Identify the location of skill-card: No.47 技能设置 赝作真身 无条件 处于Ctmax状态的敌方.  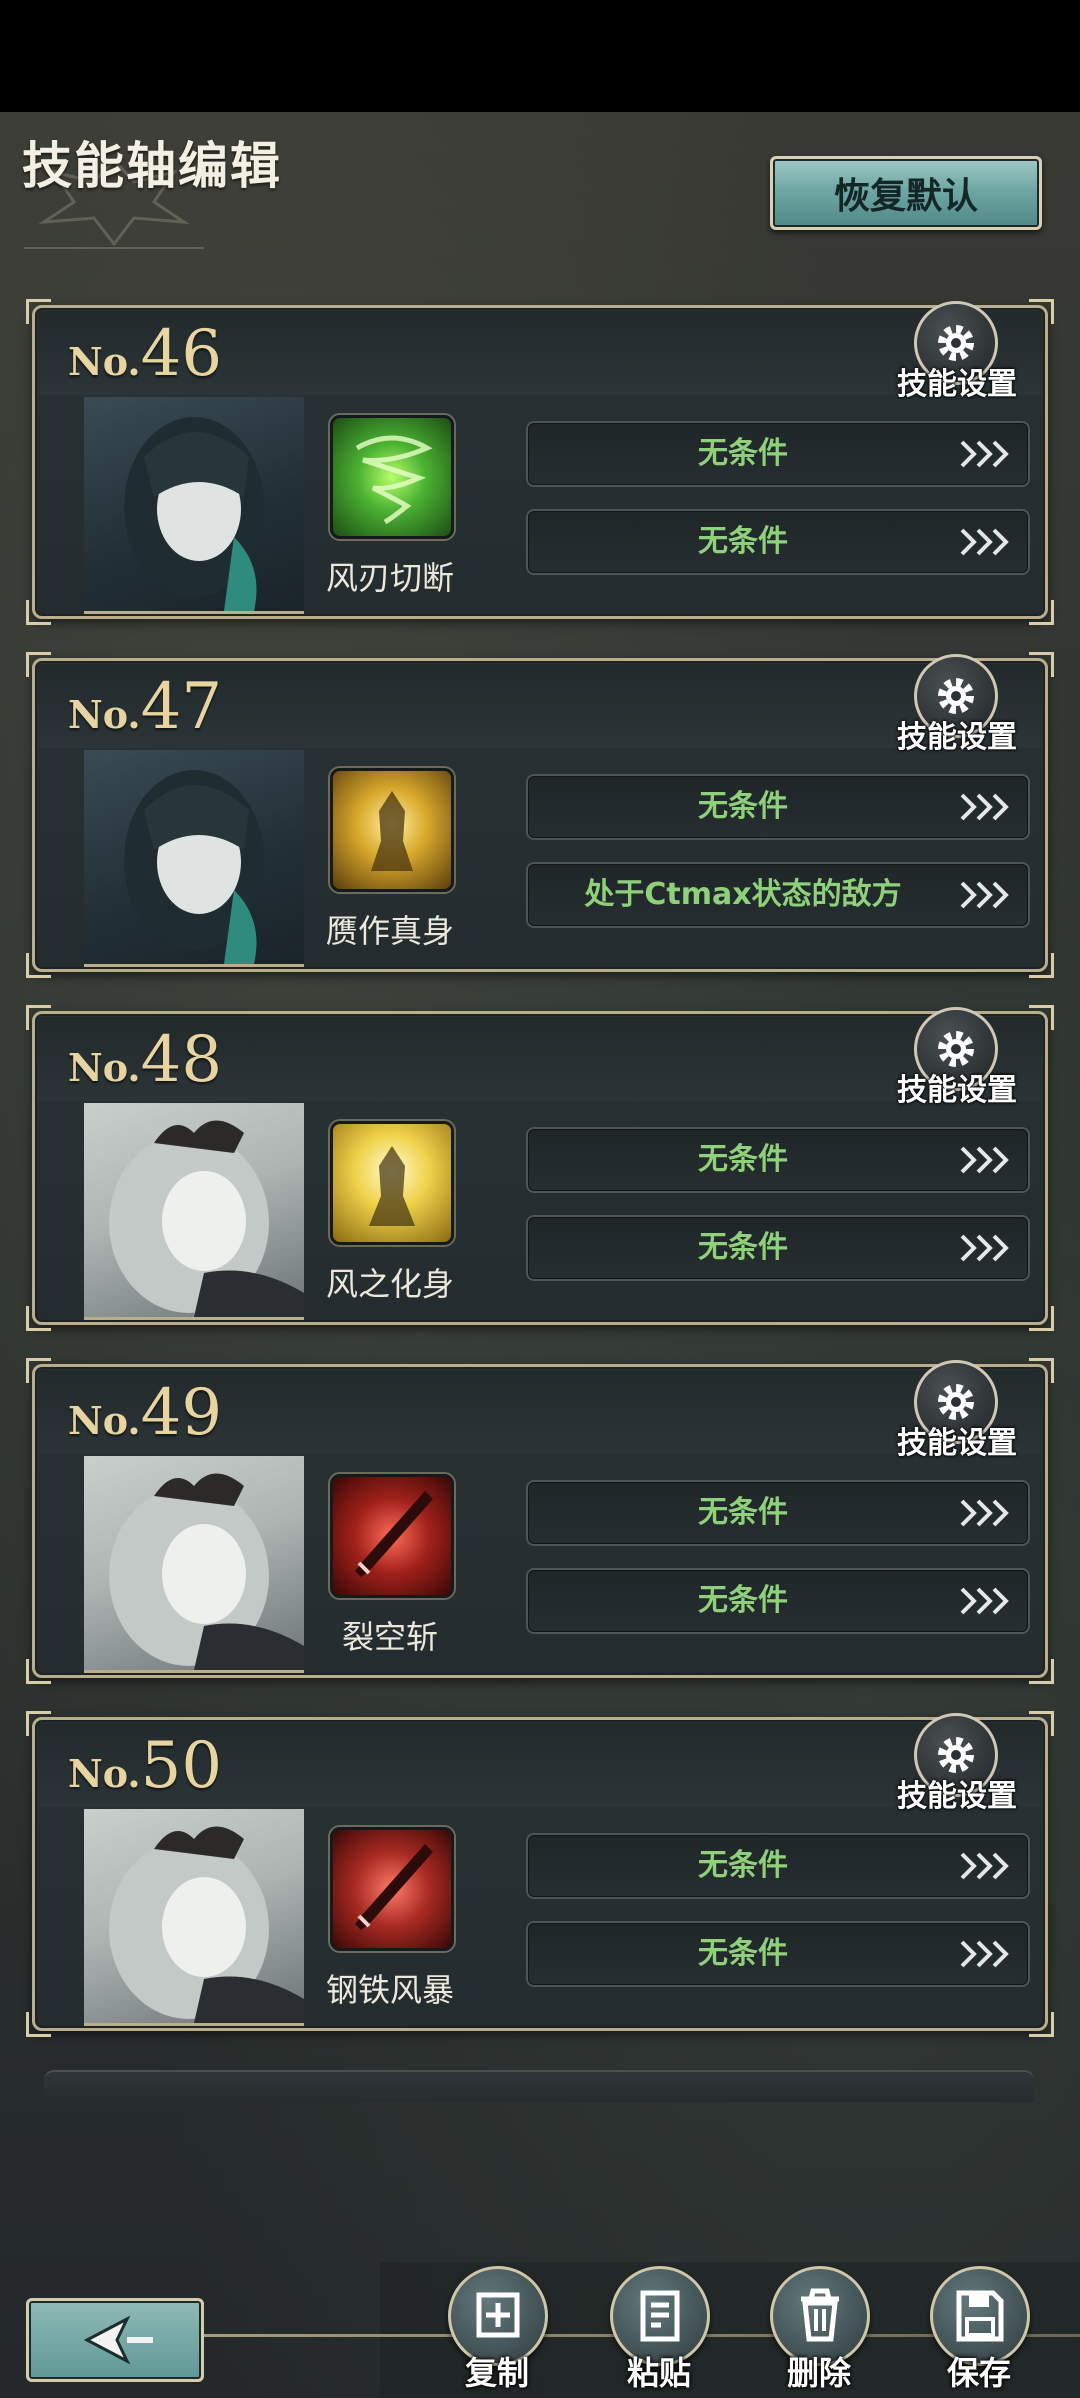
(540, 815).